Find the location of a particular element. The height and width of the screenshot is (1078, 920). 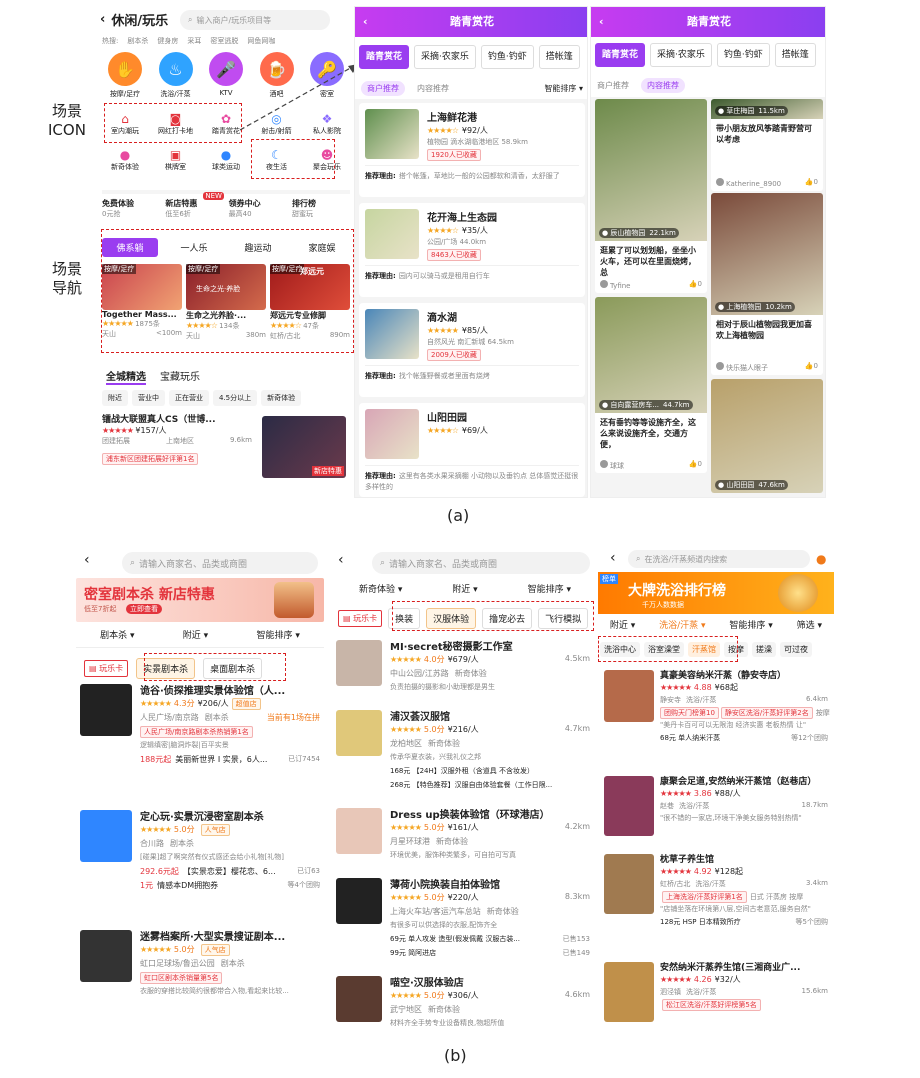

promo-banner: 密室剧本杀 新店特惠 低至7折起 立即查看 is located at coordinates (200, 600).